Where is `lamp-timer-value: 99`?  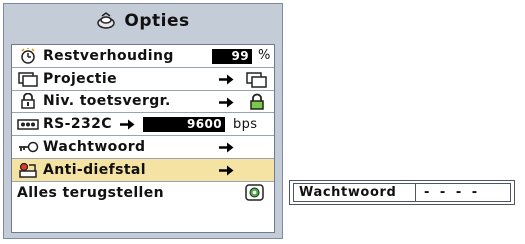
lamp-timer-value: 99 is located at coordinates (232, 56).